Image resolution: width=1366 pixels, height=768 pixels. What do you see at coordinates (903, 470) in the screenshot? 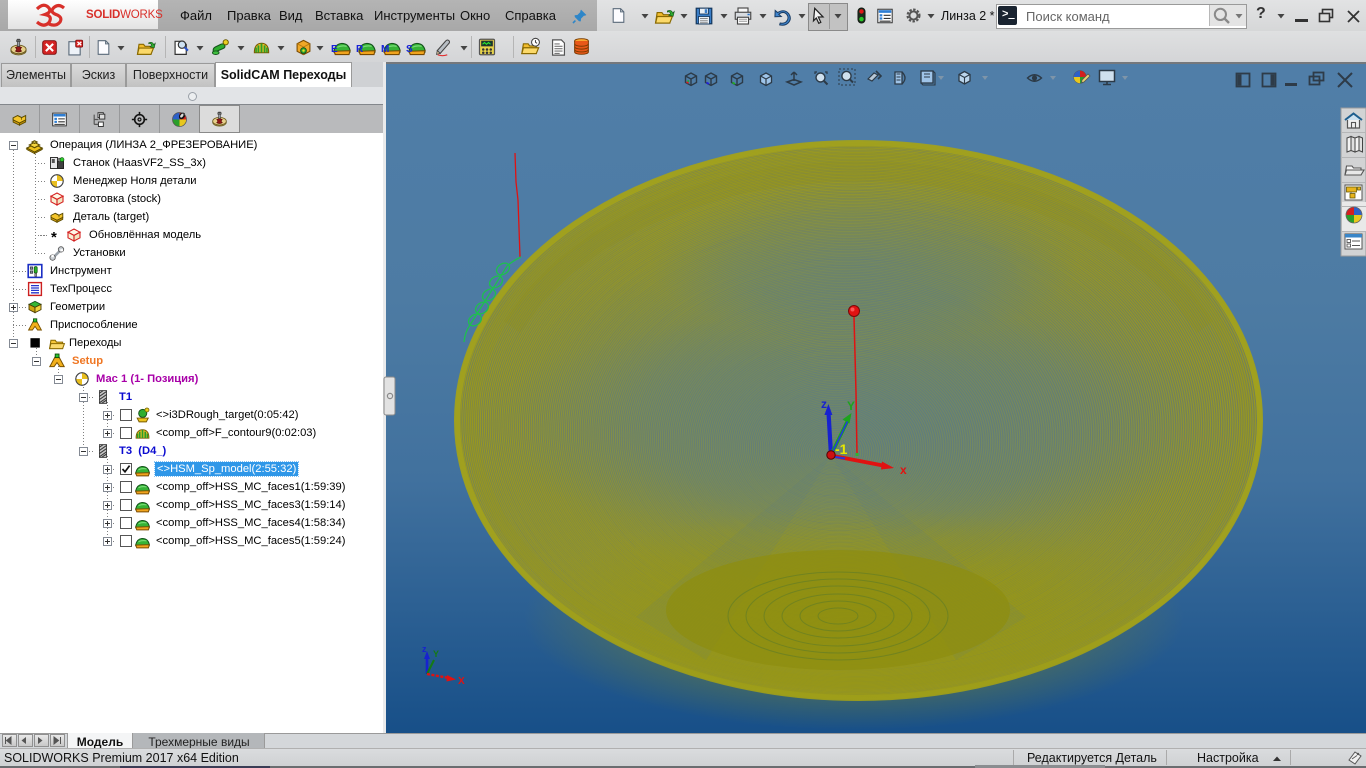
I see `svg-text: x` at bounding box center [903, 470].